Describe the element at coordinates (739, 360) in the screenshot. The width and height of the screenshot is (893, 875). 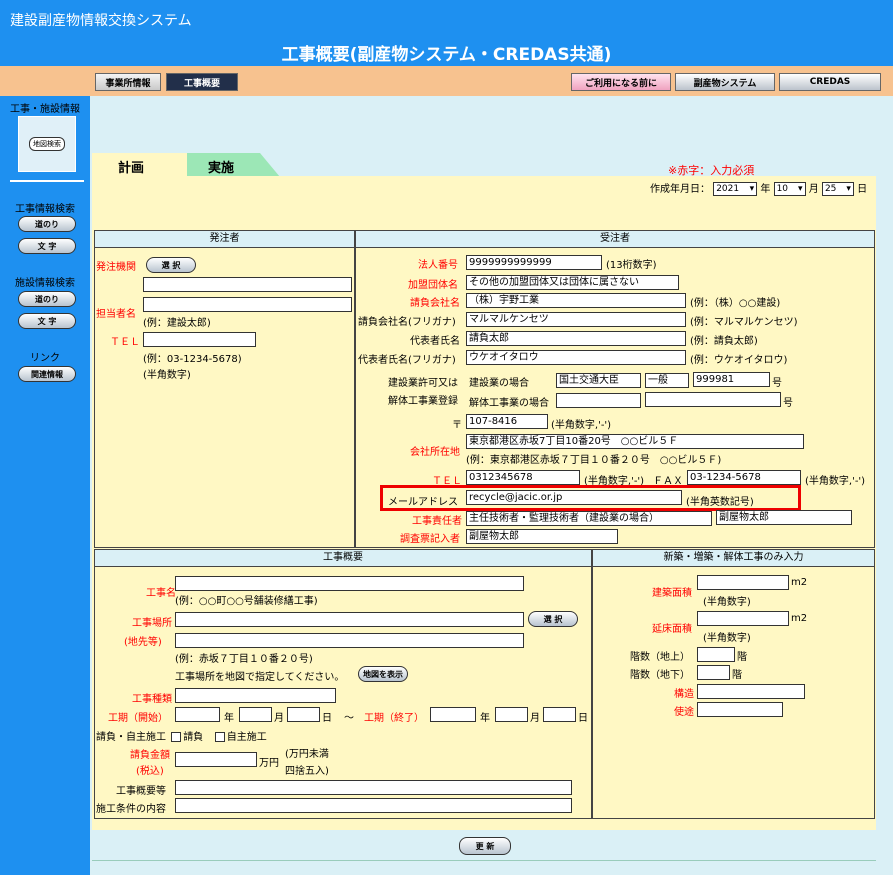
I see `rep-kana-hint: (例：ウケオイタロウ)` at that location.